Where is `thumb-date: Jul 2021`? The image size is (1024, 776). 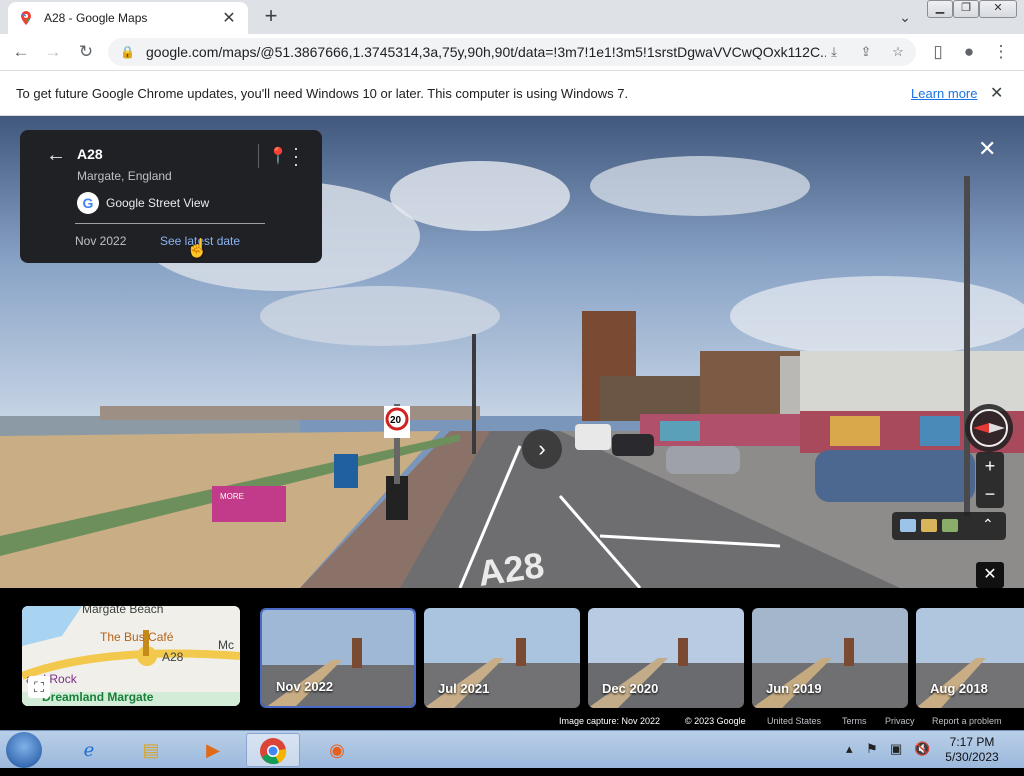 thumb-date: Jul 2021 is located at coordinates (464, 688).